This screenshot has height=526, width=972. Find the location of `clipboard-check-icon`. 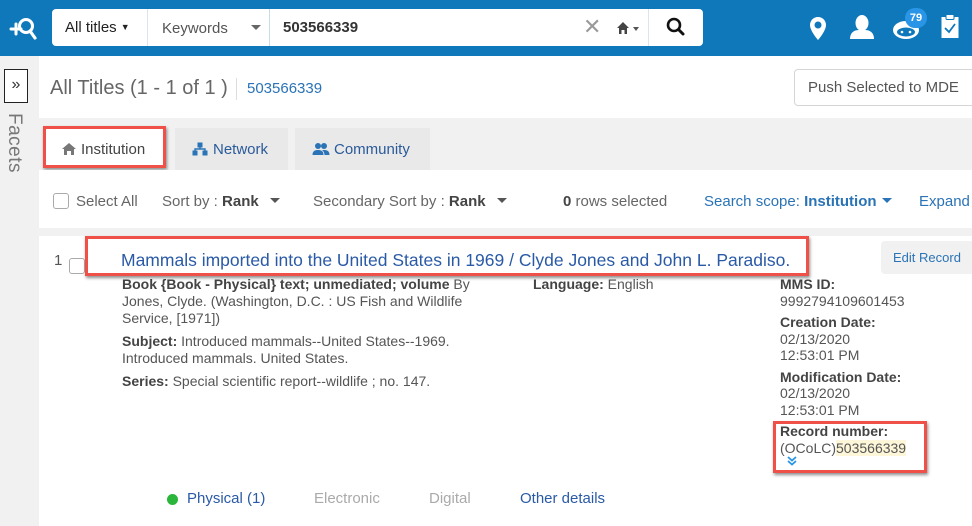

clipboard-check-icon is located at coordinates (950, 28).